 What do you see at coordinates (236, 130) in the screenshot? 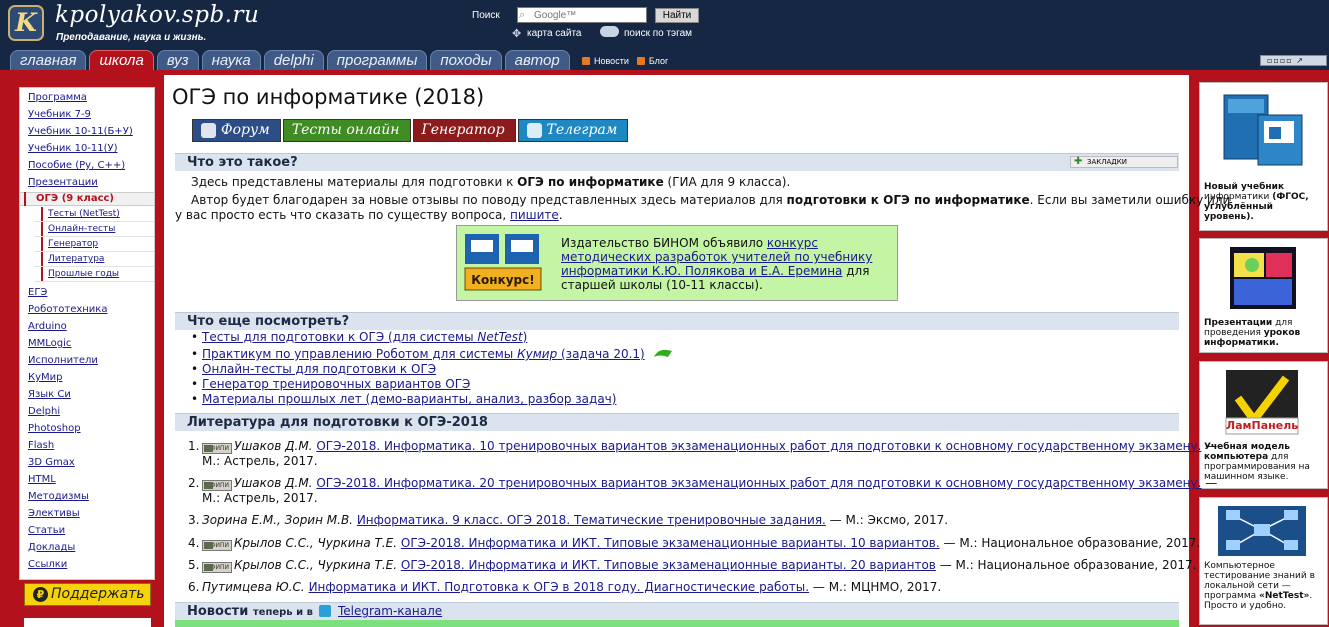
I see `forum-button: Форум` at bounding box center [236, 130].